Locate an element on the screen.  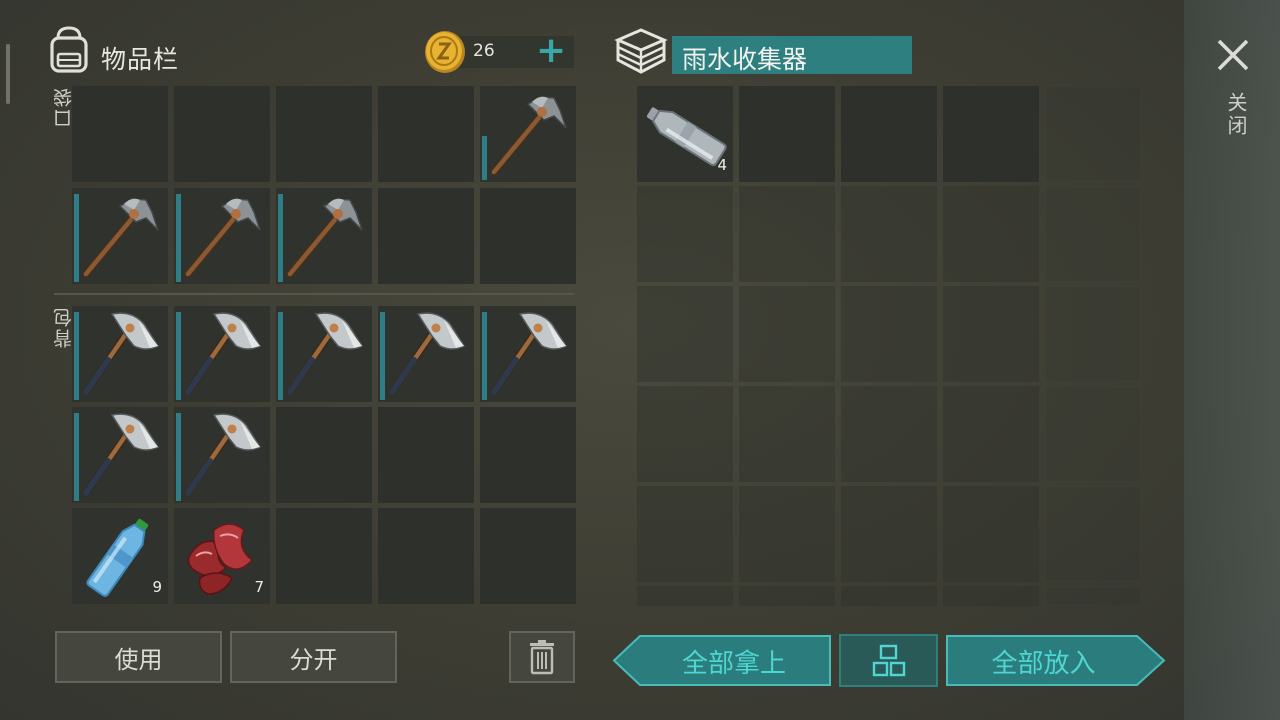
scrollbar is located at coordinates (8, 74).